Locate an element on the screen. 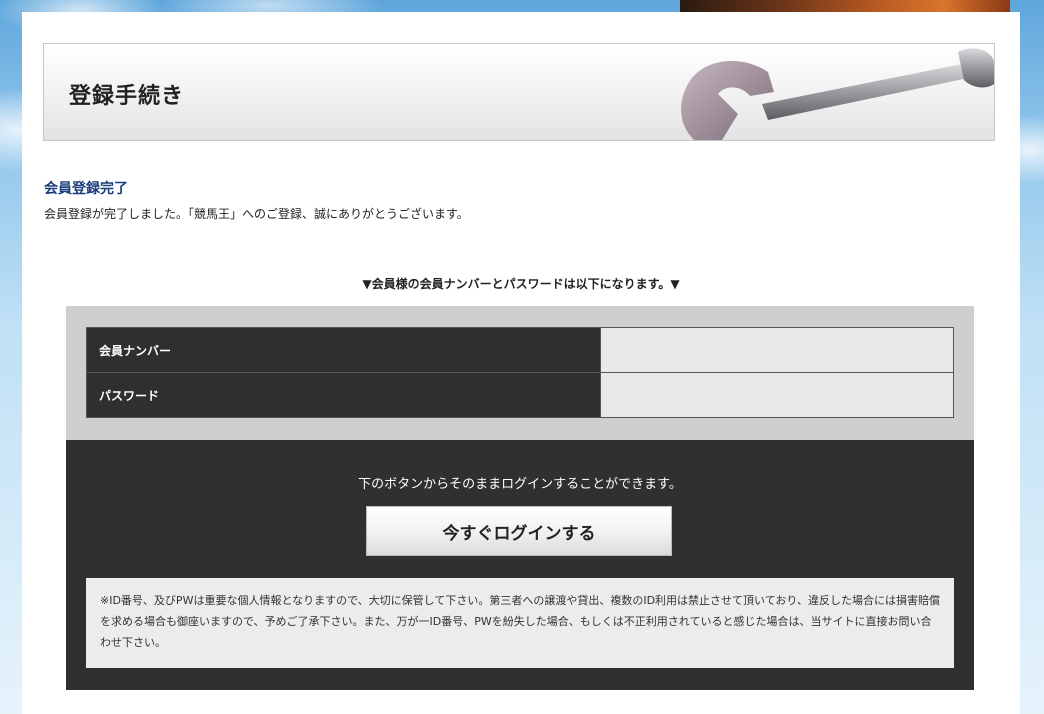  banner-image is located at coordinates (845, 6).